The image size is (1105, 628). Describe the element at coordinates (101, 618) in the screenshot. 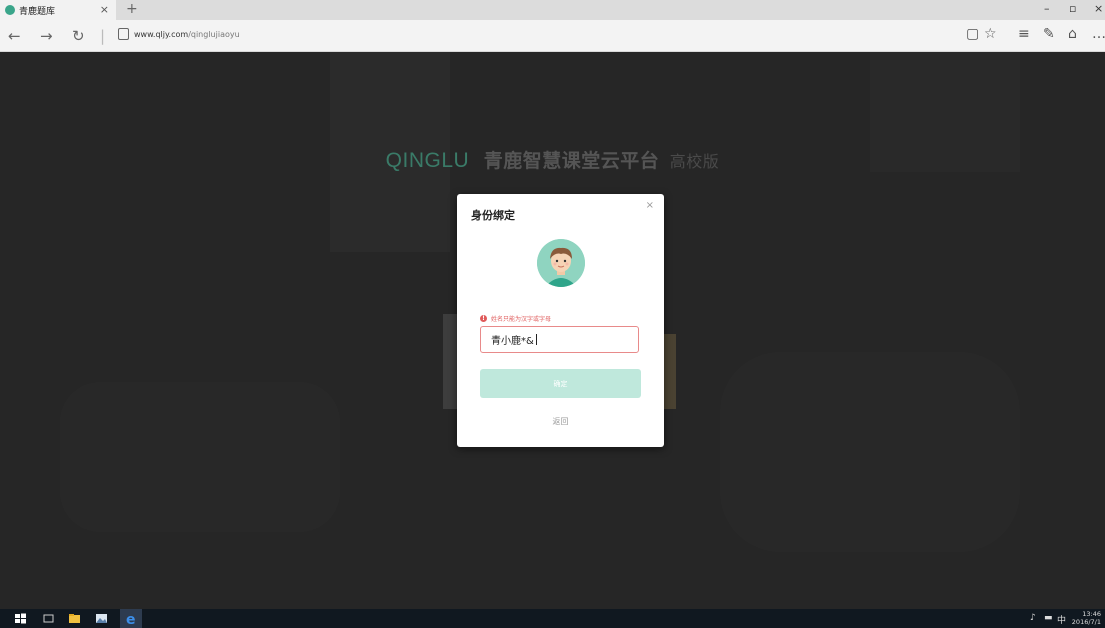

I see `photos-icon` at that location.